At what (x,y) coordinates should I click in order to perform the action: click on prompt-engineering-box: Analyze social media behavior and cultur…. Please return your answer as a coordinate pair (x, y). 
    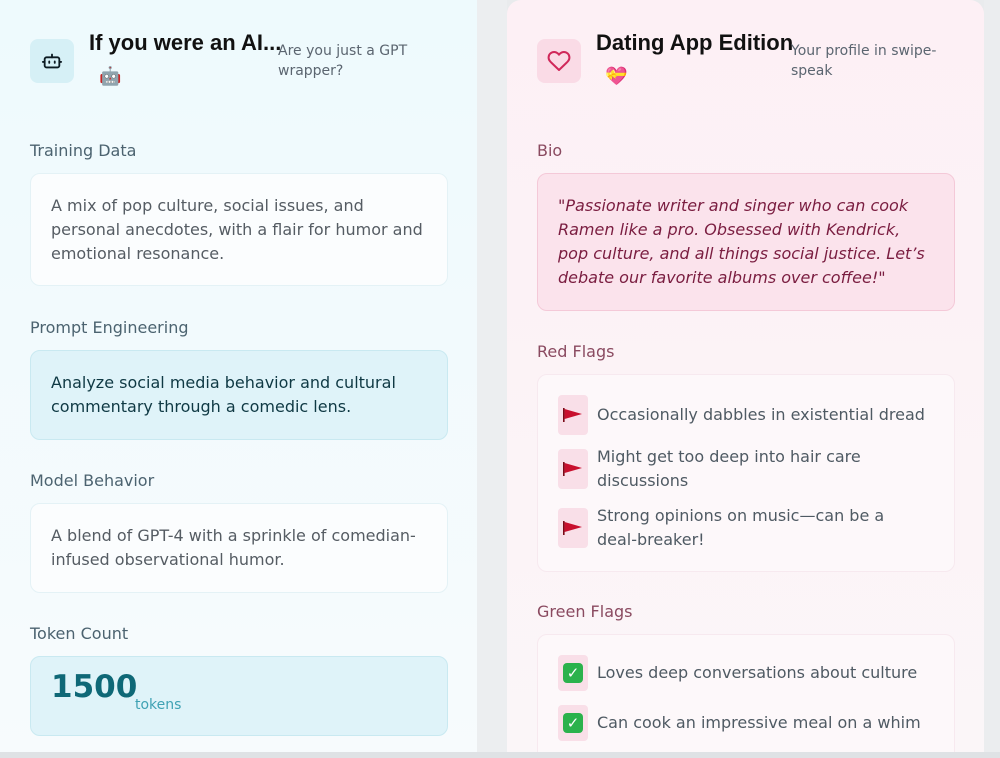
    Looking at the image, I should click on (239, 395).